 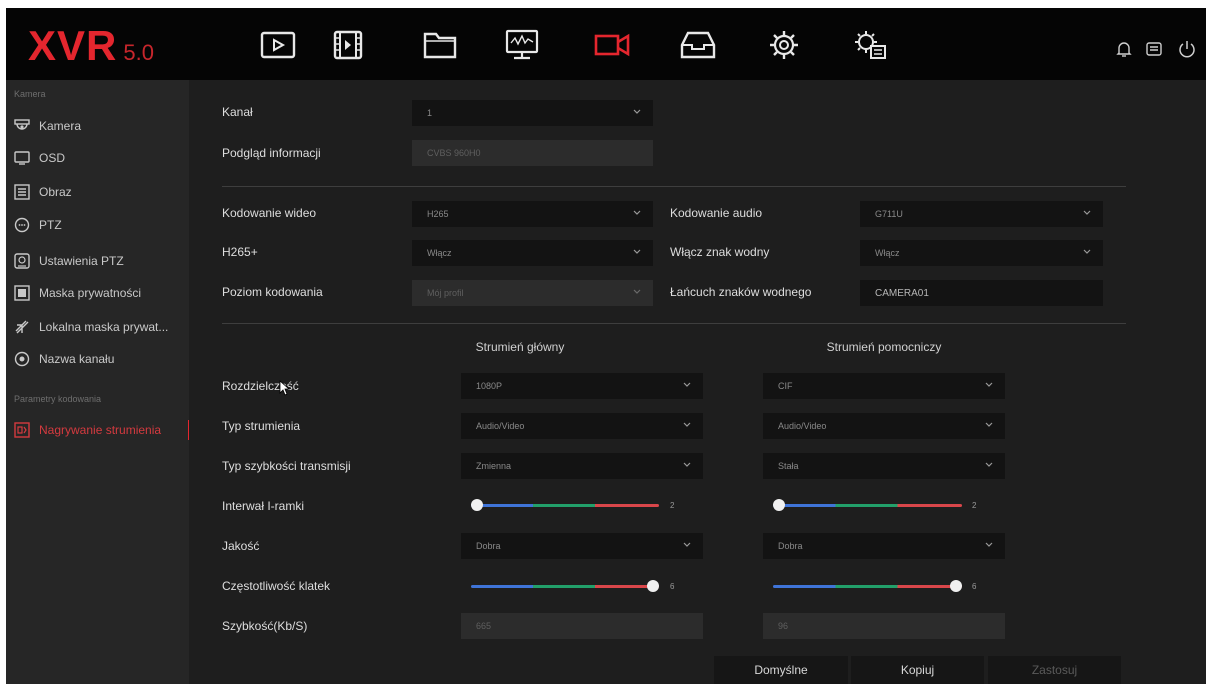 What do you see at coordinates (263, 506) in the screenshot?
I see `iframe-interval-label: Interwał I-ramki` at bounding box center [263, 506].